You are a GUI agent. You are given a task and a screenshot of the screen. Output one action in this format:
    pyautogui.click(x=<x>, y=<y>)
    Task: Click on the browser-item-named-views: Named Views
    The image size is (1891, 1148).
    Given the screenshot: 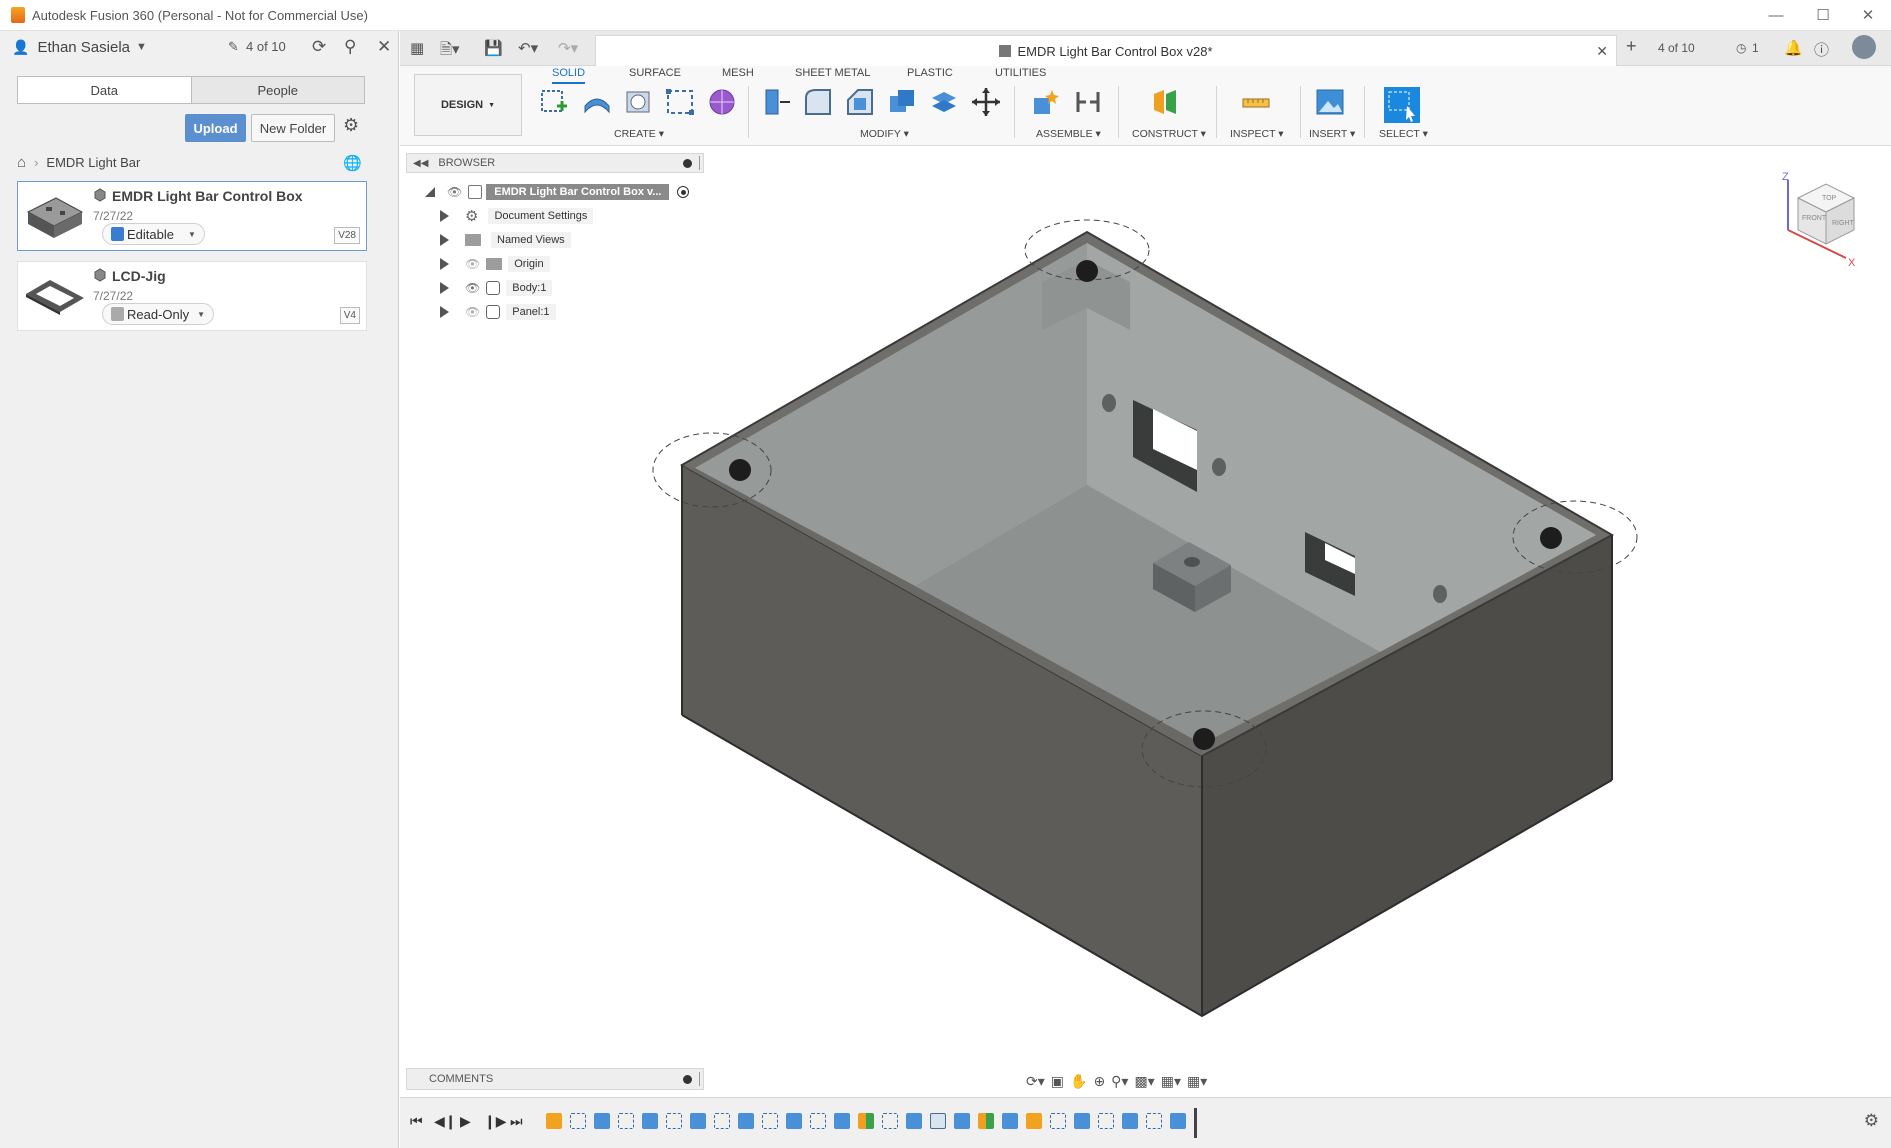 What is the action you would take?
    pyautogui.click(x=505, y=240)
    